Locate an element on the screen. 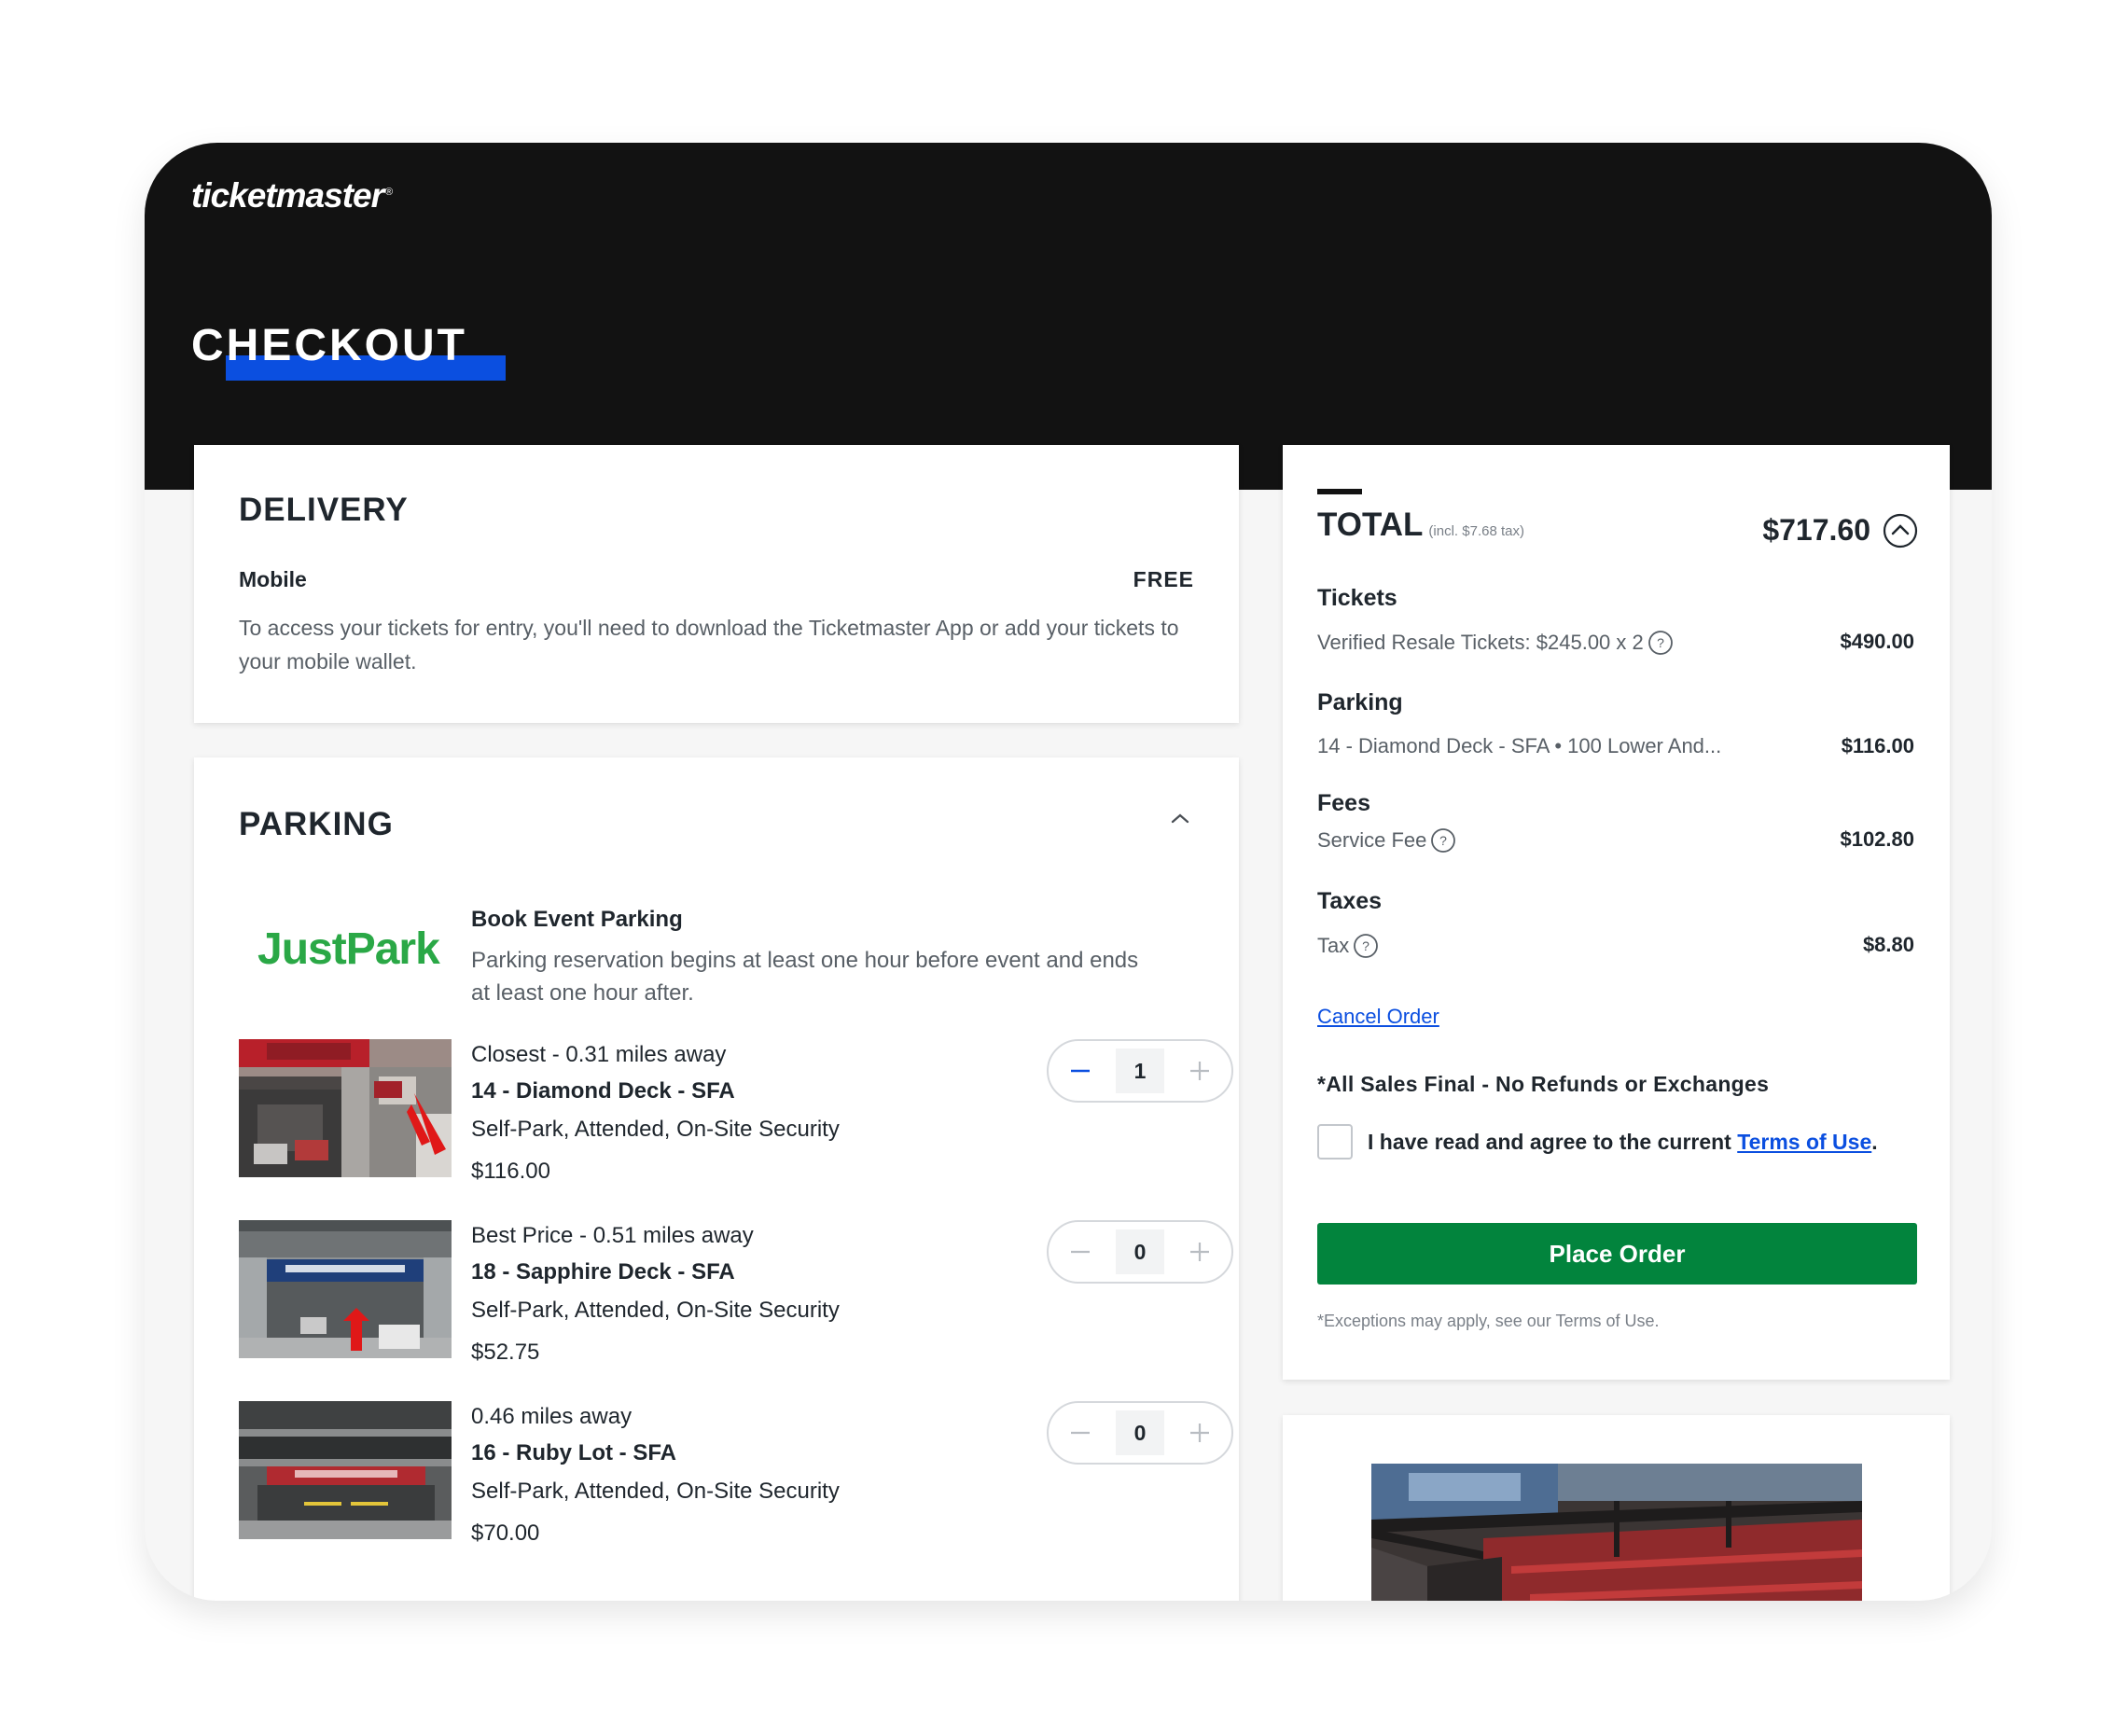 This screenshot has width=2127, height=1736. quantity-stepper: 1 is located at coordinates (1140, 1071).